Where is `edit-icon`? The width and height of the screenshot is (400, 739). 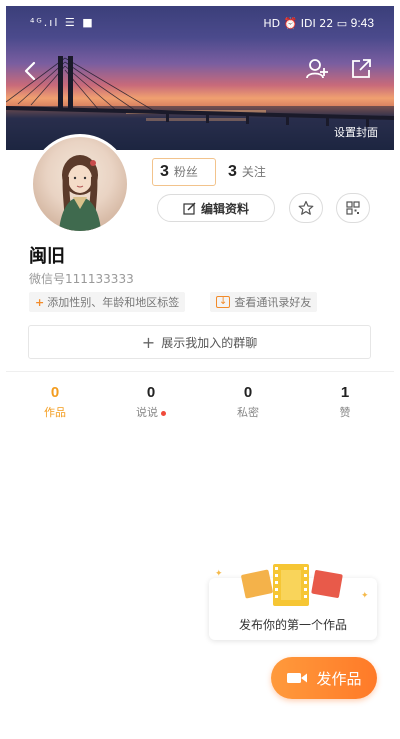 edit-icon is located at coordinates (189, 208).